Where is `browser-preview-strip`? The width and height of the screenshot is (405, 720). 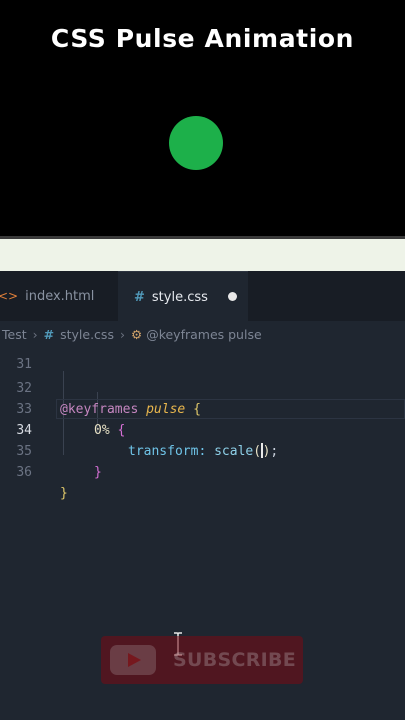 browser-preview-strip is located at coordinates (202, 255).